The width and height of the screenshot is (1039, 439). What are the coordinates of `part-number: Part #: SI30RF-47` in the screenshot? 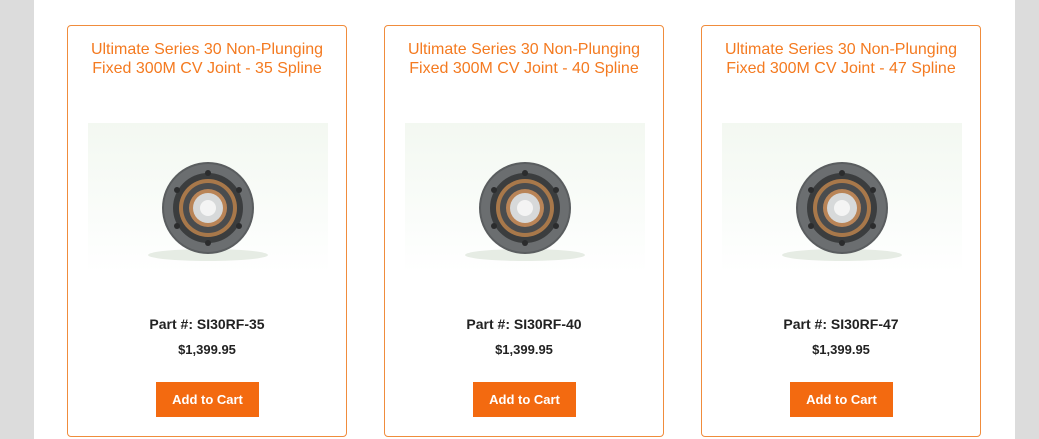 It's located at (841, 324).